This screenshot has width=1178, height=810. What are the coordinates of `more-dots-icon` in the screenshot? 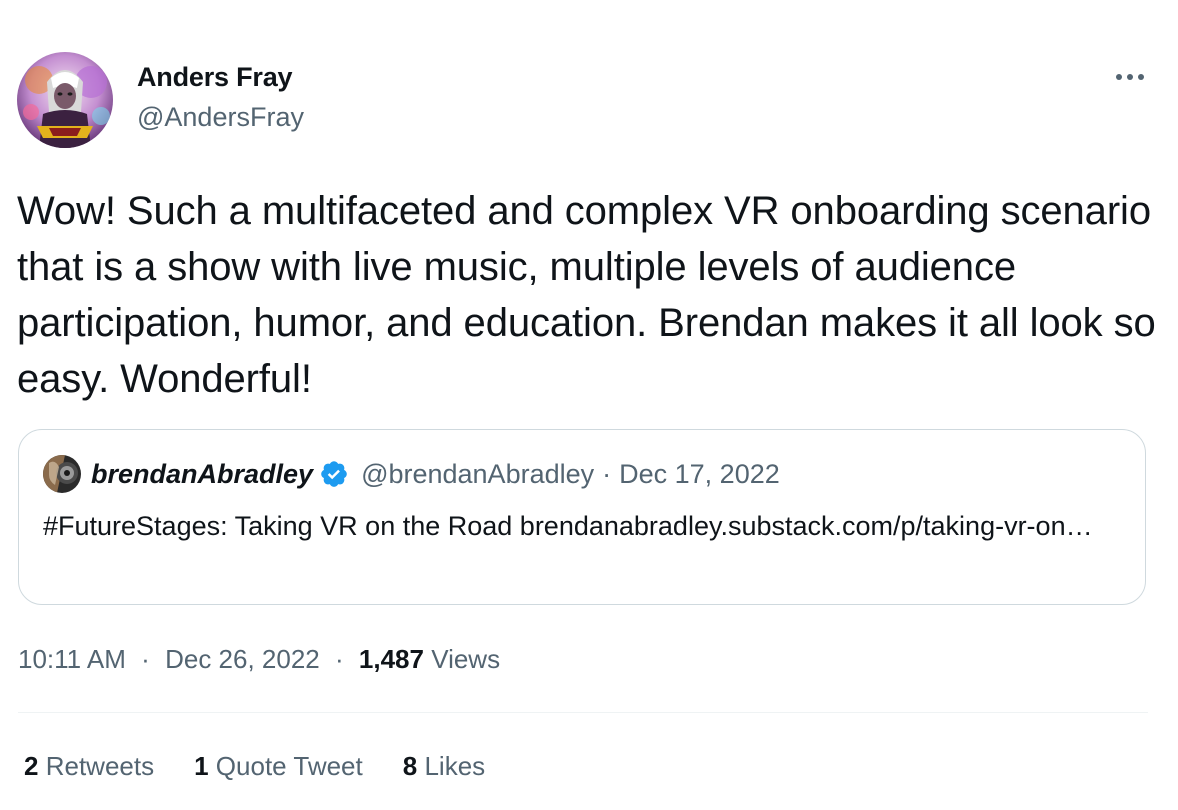 It's located at (1130, 77).